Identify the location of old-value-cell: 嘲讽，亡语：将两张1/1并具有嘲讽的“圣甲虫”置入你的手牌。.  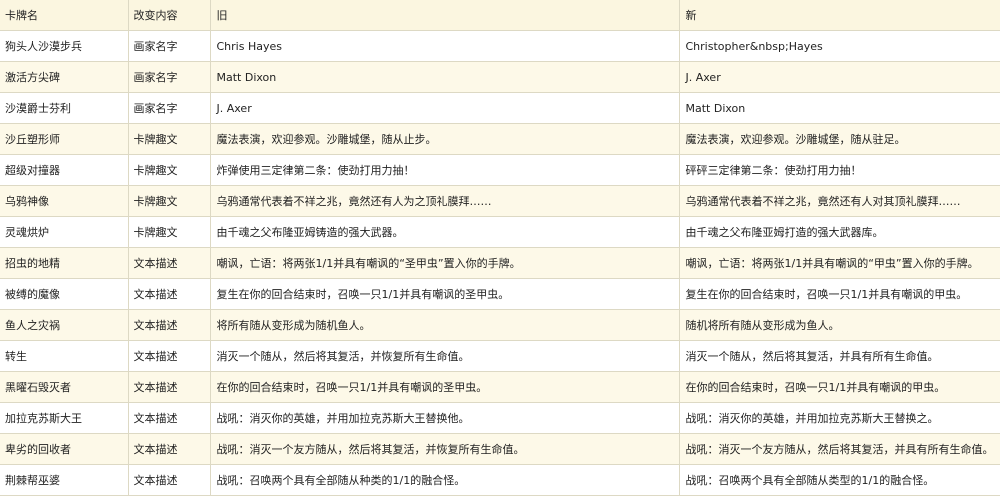
(445, 263).